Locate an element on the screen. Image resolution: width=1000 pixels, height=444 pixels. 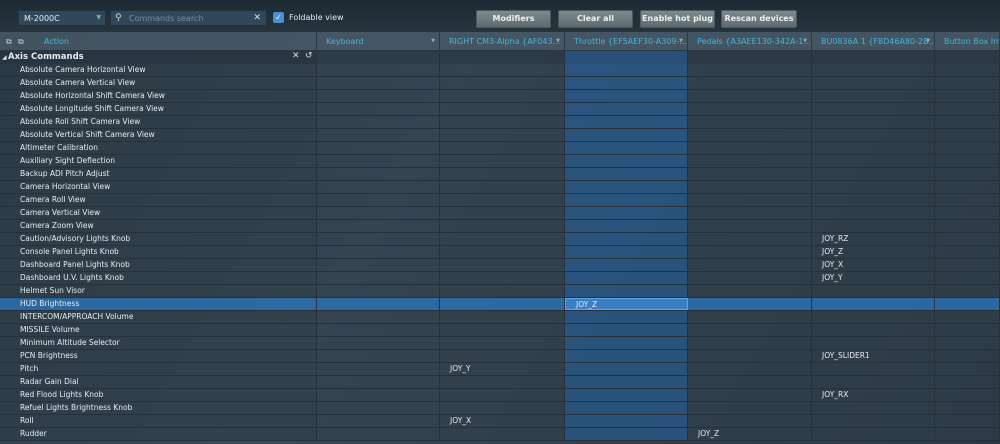
table-row: INTERCOM/APPROACH Volume is located at coordinates (500, 317).